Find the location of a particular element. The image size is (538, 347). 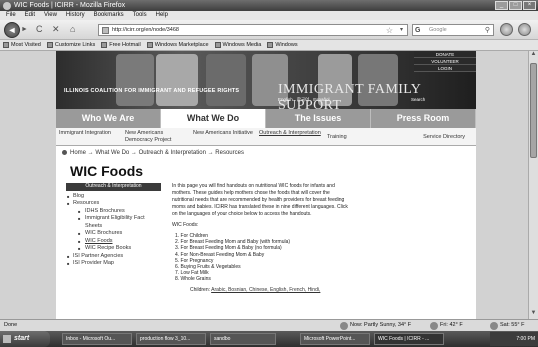

menu-file: File is located at coordinates (11, 15).